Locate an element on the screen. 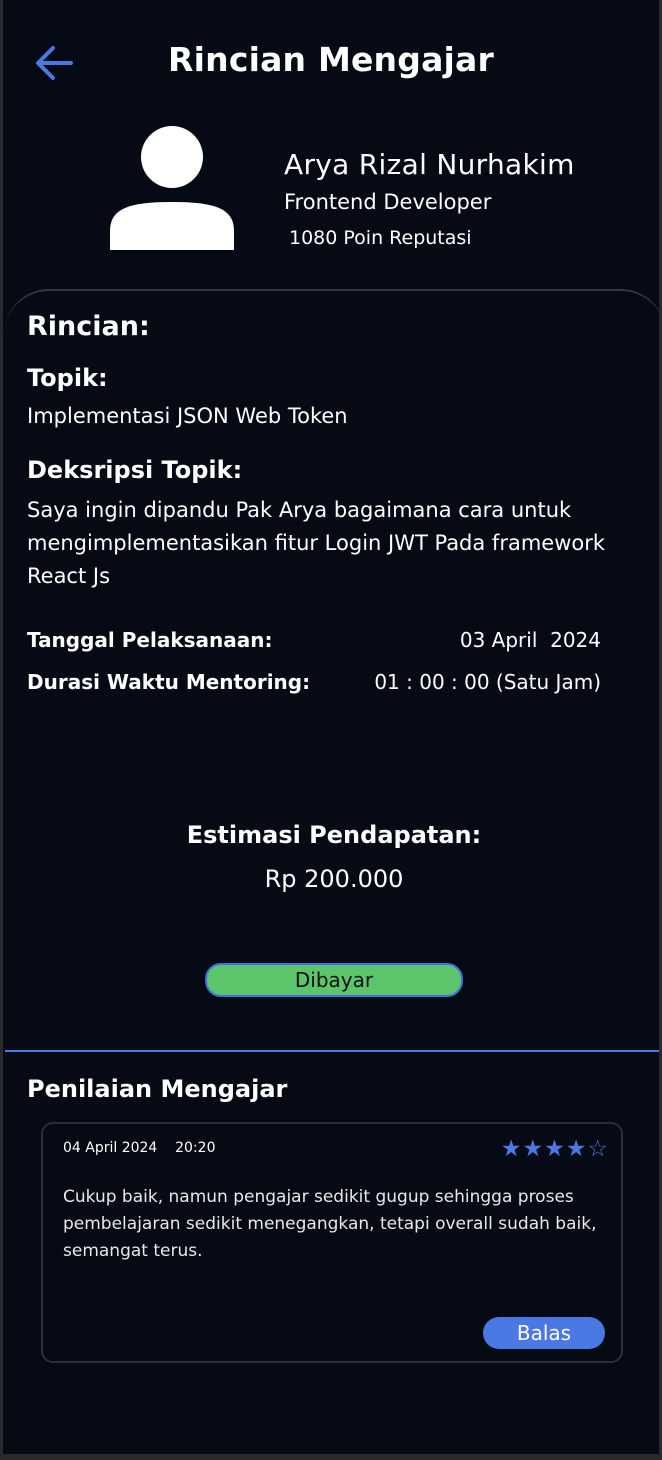 The image size is (662, 1460). details-heading: Rincian: is located at coordinates (88, 326).